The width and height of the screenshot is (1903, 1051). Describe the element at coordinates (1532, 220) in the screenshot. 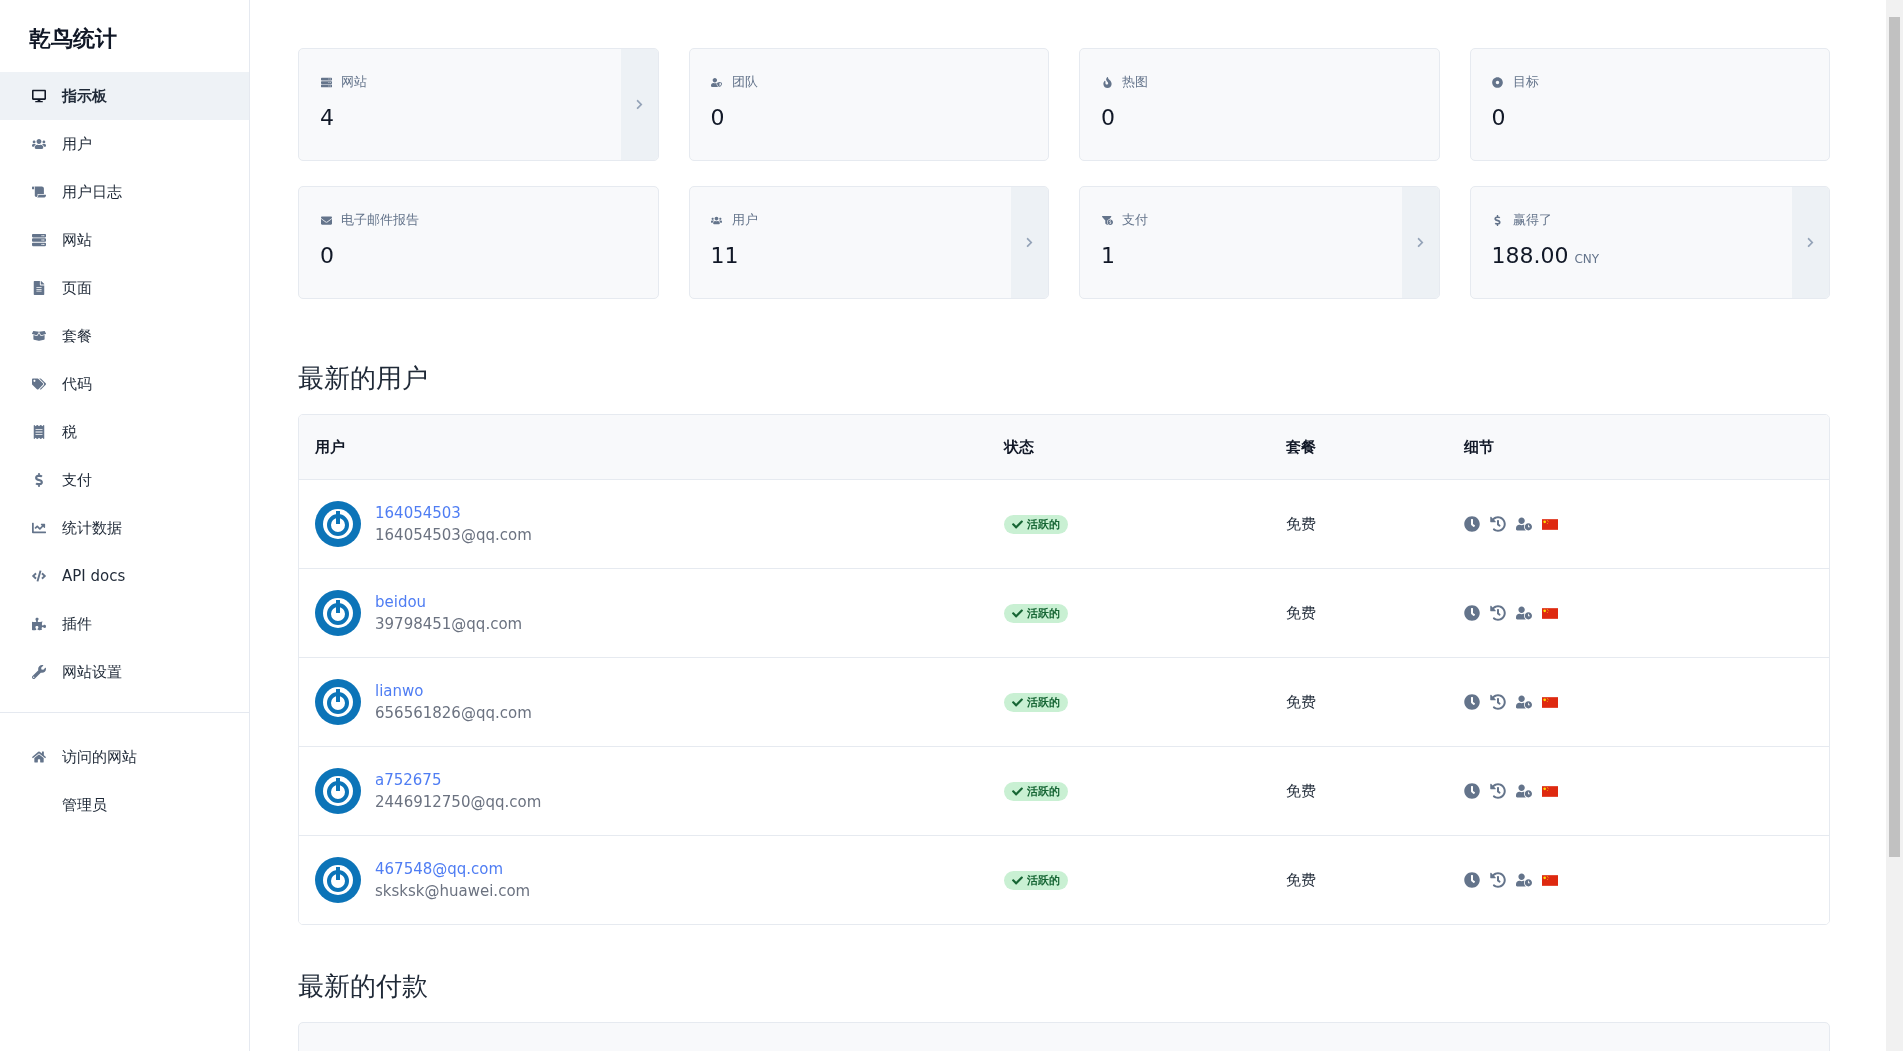

I see `stat-label: 赢得了` at that location.